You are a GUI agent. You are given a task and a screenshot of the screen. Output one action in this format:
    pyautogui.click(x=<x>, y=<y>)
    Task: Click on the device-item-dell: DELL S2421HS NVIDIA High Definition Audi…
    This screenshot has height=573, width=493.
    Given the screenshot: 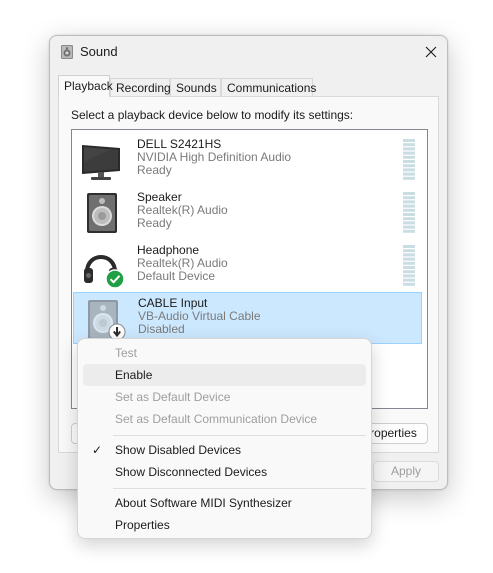 What is the action you would take?
    pyautogui.click(x=247, y=159)
    